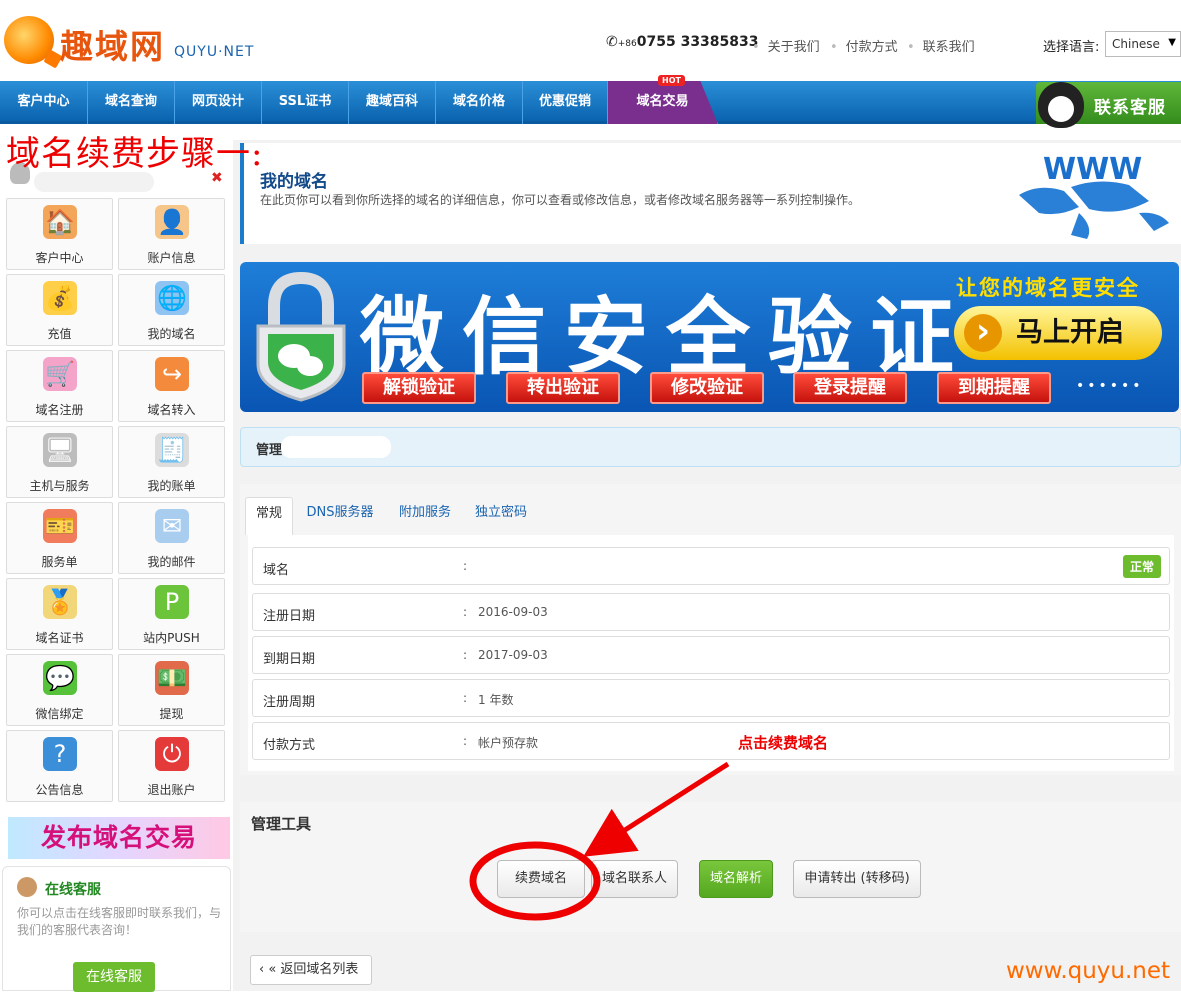 This screenshot has width=1181, height=992. Describe the element at coordinates (171, 614) in the screenshot. I see `sidebar-item-push: P 站内PUSH` at that location.